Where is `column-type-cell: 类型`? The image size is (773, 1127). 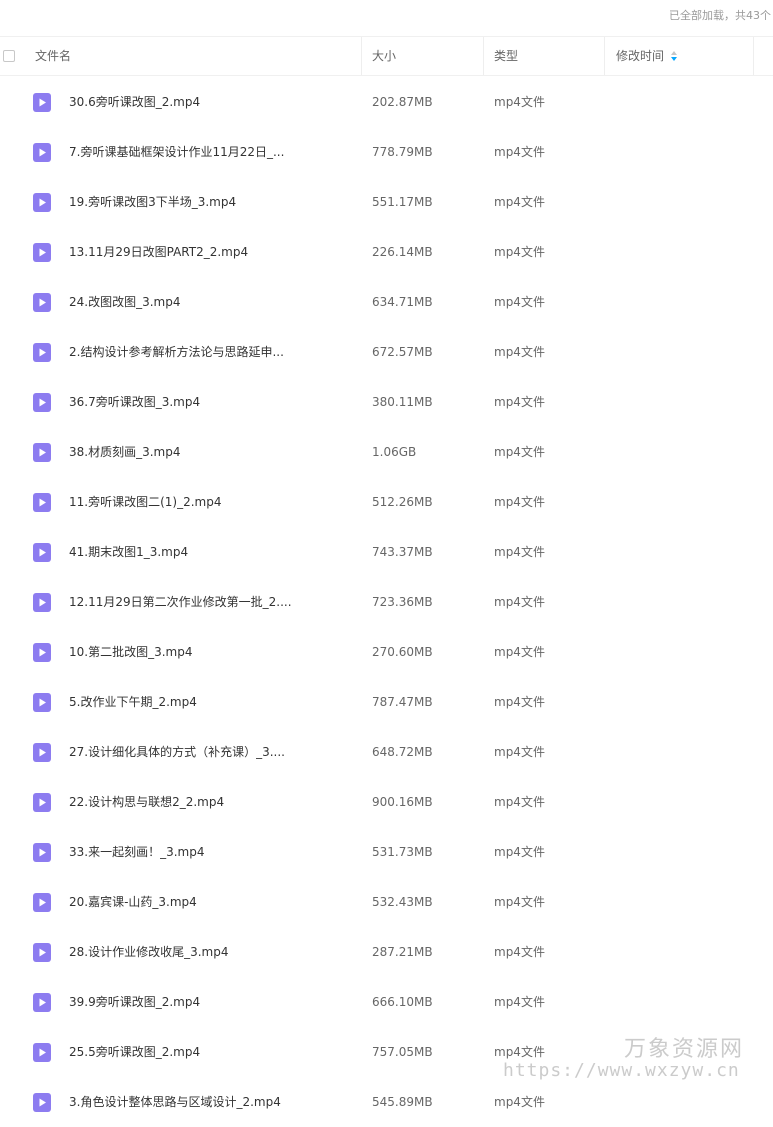 column-type-cell: 类型 is located at coordinates (544, 56).